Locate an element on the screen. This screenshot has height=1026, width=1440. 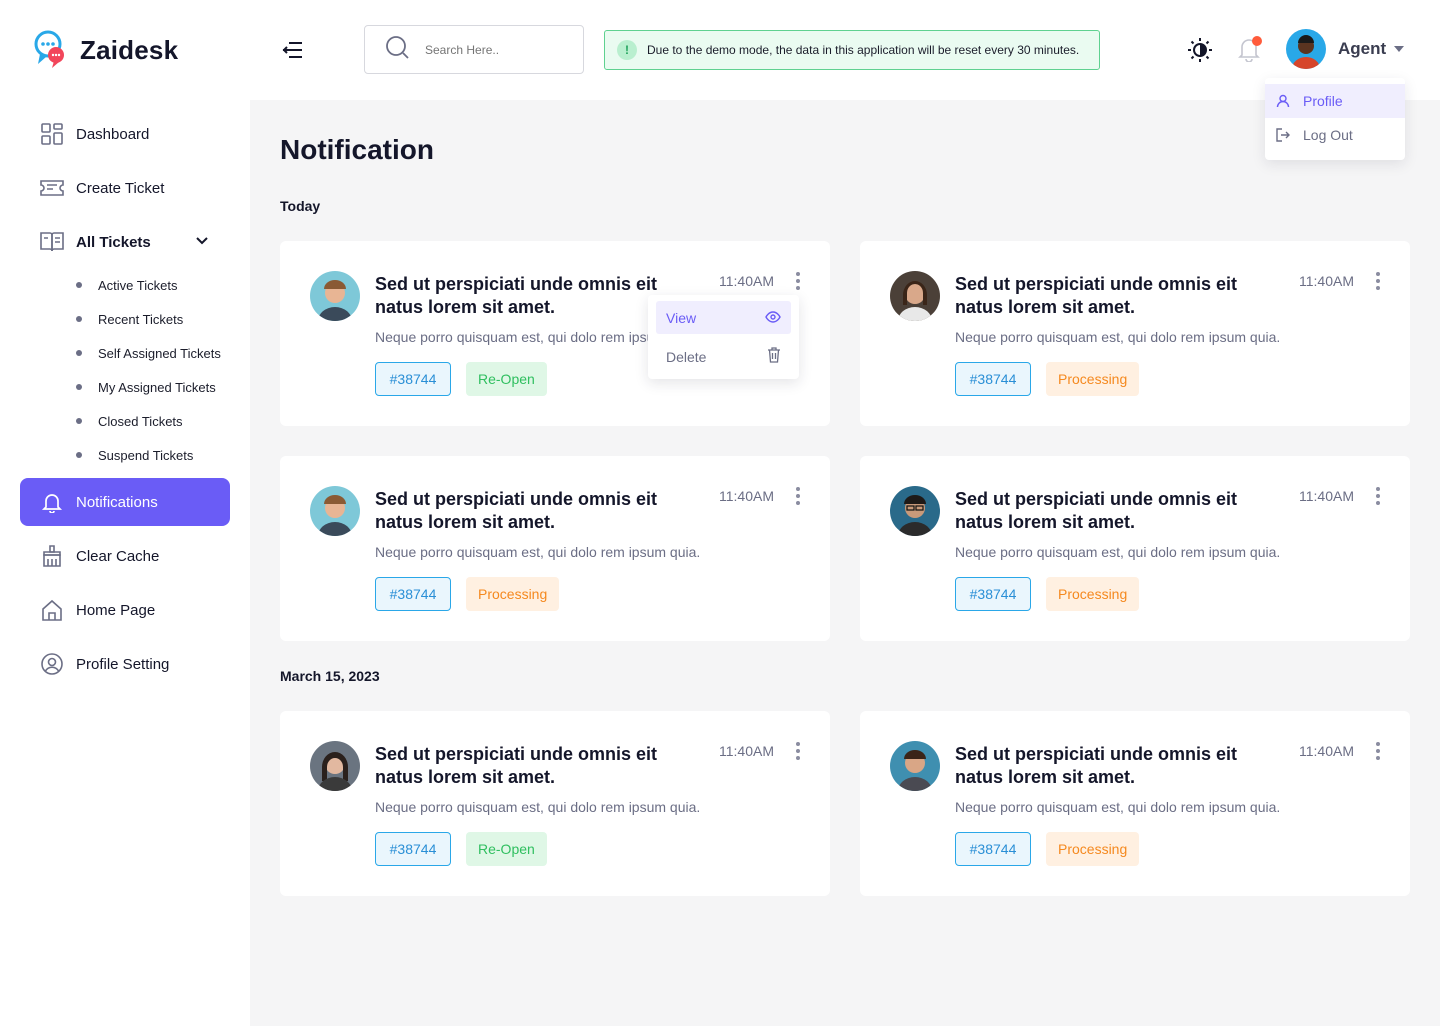
brand-logo: Zaidesk is located at coordinates (106, 50).